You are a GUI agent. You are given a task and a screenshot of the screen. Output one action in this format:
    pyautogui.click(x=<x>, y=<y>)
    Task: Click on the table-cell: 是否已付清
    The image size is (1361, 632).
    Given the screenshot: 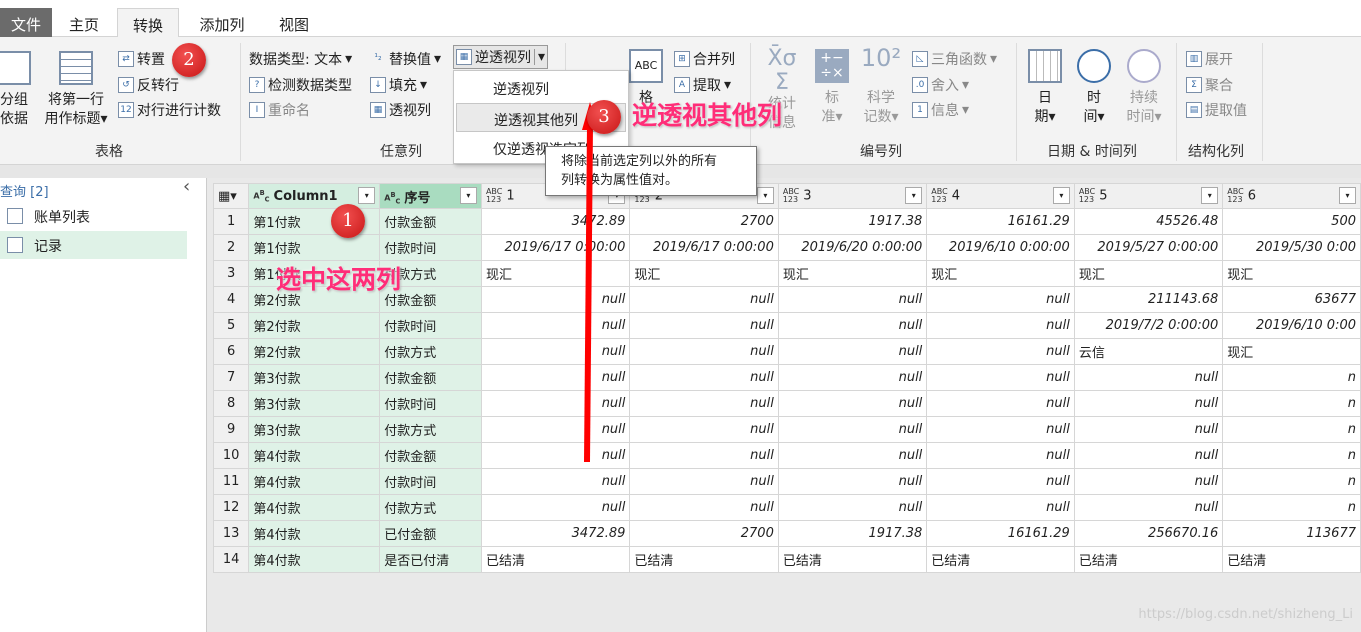 What is the action you would take?
    pyautogui.click(x=430, y=559)
    